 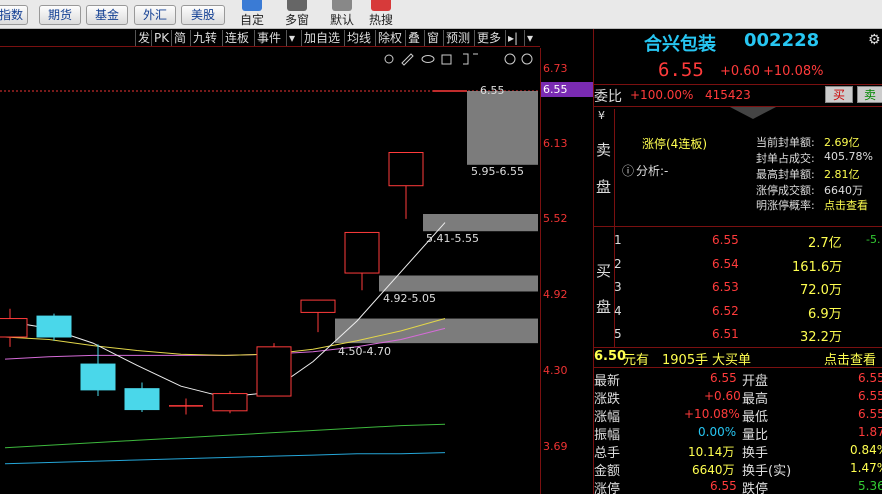 I want to click on chart-tool-window: 窗, so click(x=432, y=38).